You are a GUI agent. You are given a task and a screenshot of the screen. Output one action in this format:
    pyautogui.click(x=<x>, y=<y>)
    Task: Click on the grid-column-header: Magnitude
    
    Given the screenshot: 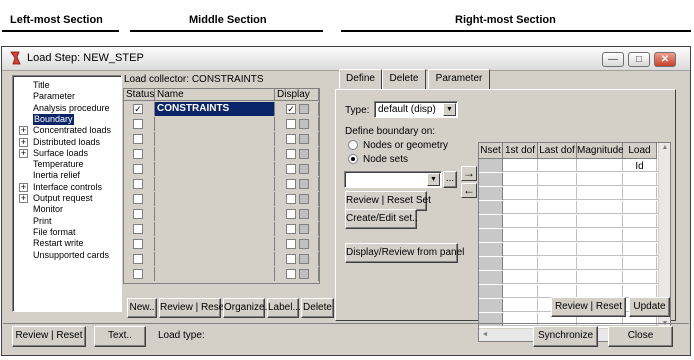 What is the action you would take?
    pyautogui.click(x=600, y=151)
    